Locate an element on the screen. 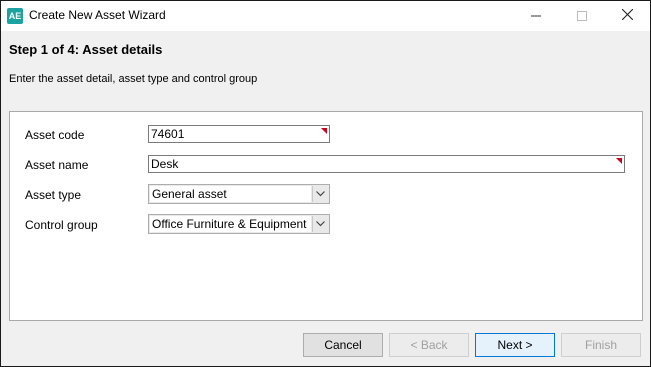  back-button: < Back is located at coordinates (429, 345).